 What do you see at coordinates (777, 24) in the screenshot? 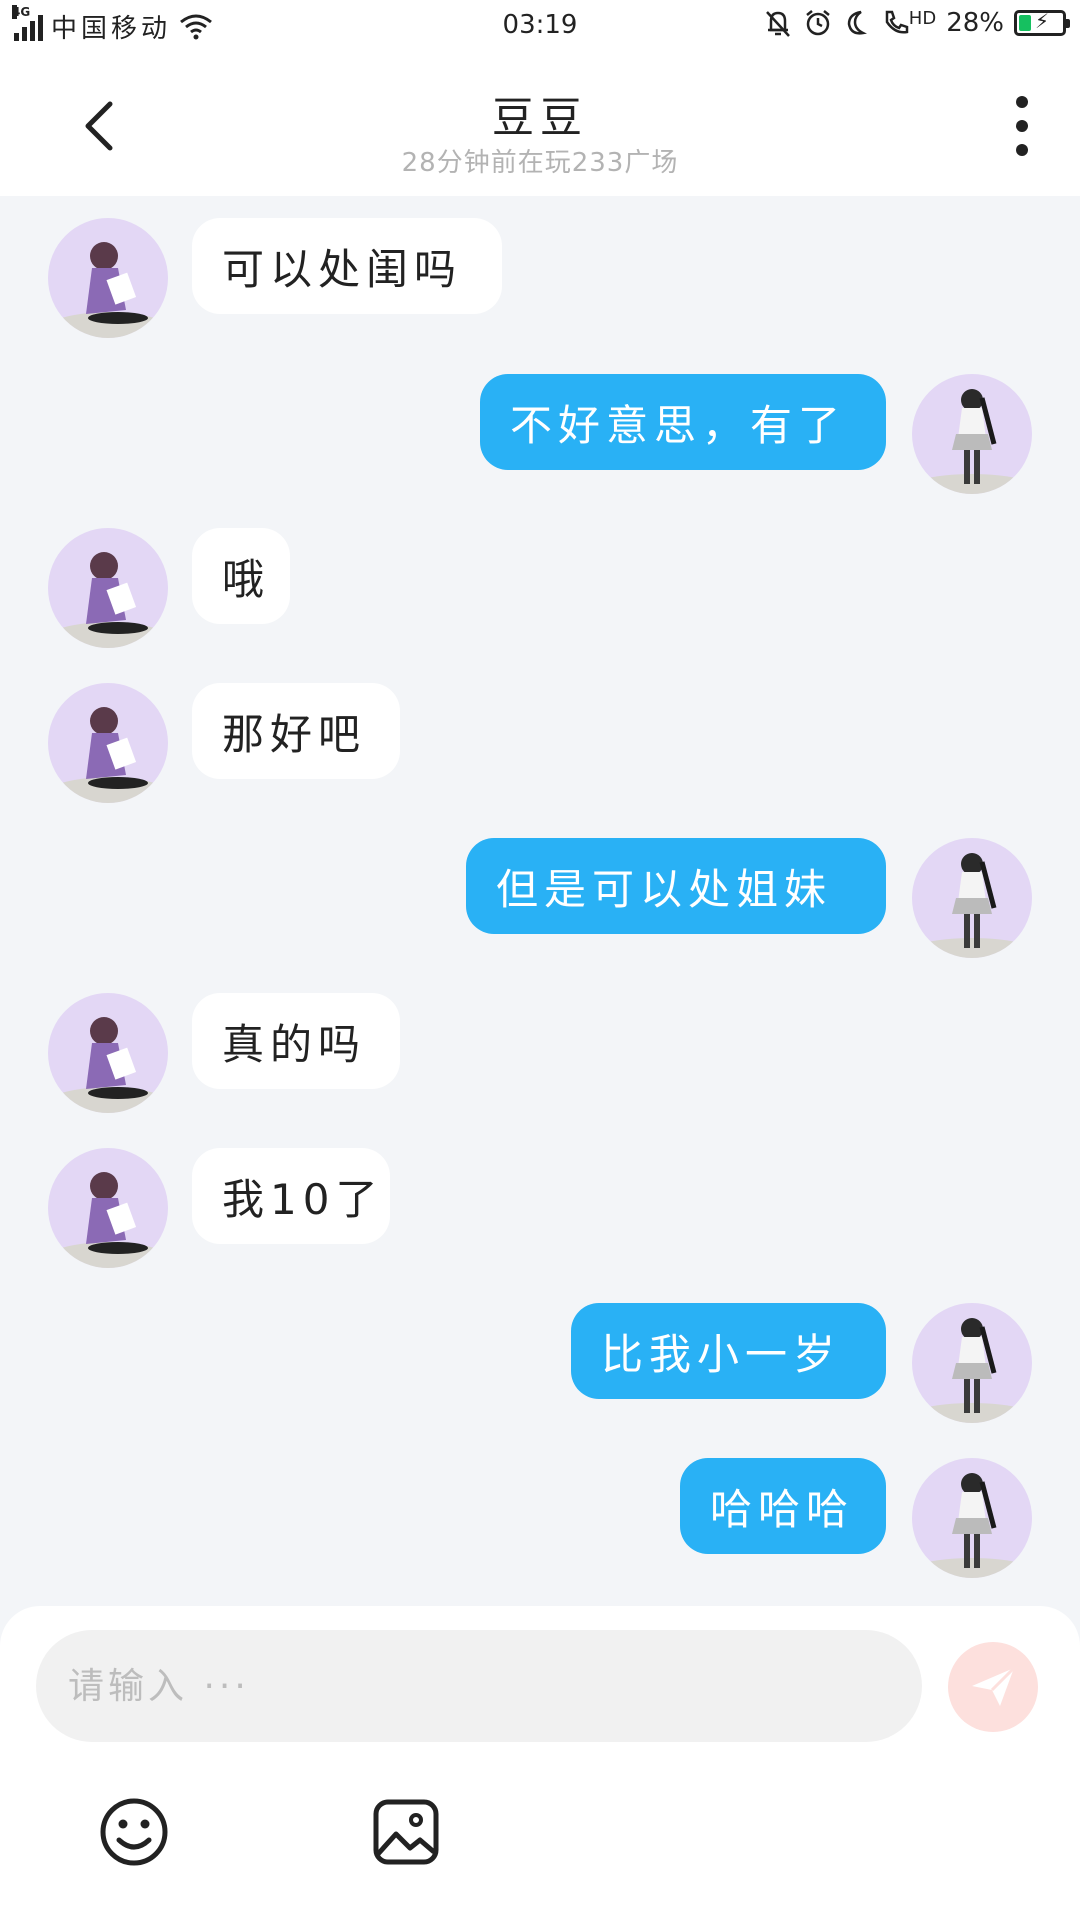
I see `bell-off-icon` at bounding box center [777, 24].